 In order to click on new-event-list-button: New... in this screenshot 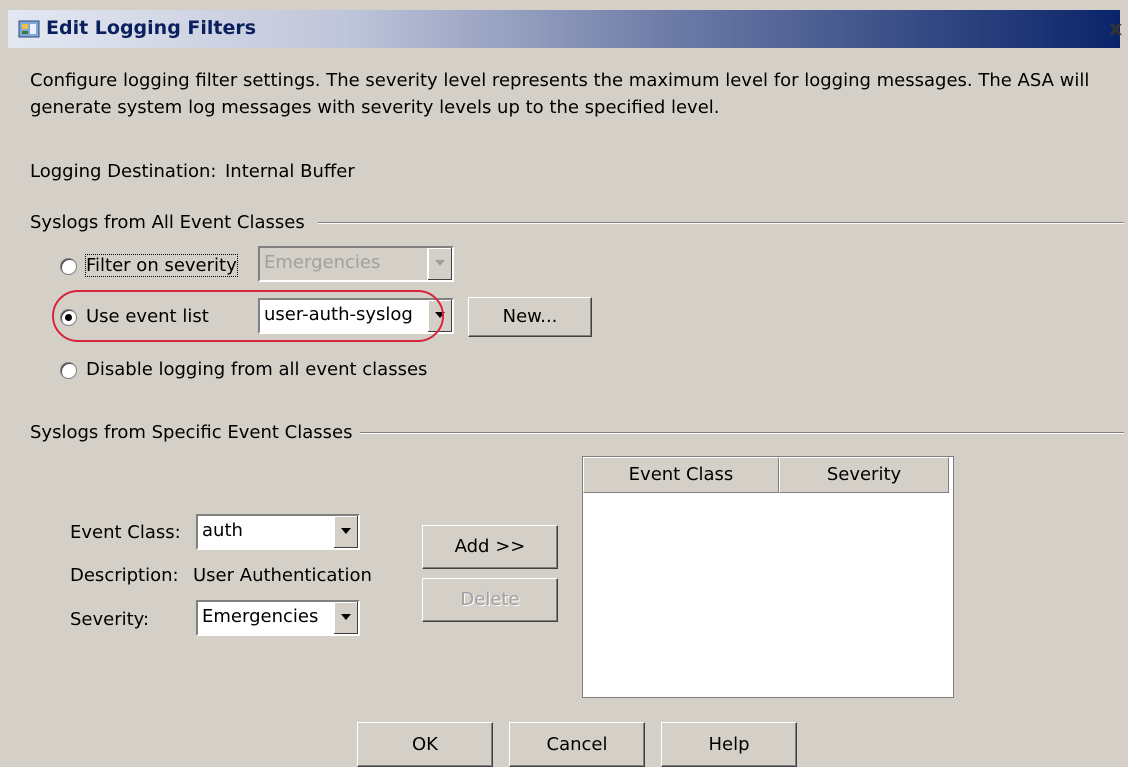, I will do `click(530, 317)`.